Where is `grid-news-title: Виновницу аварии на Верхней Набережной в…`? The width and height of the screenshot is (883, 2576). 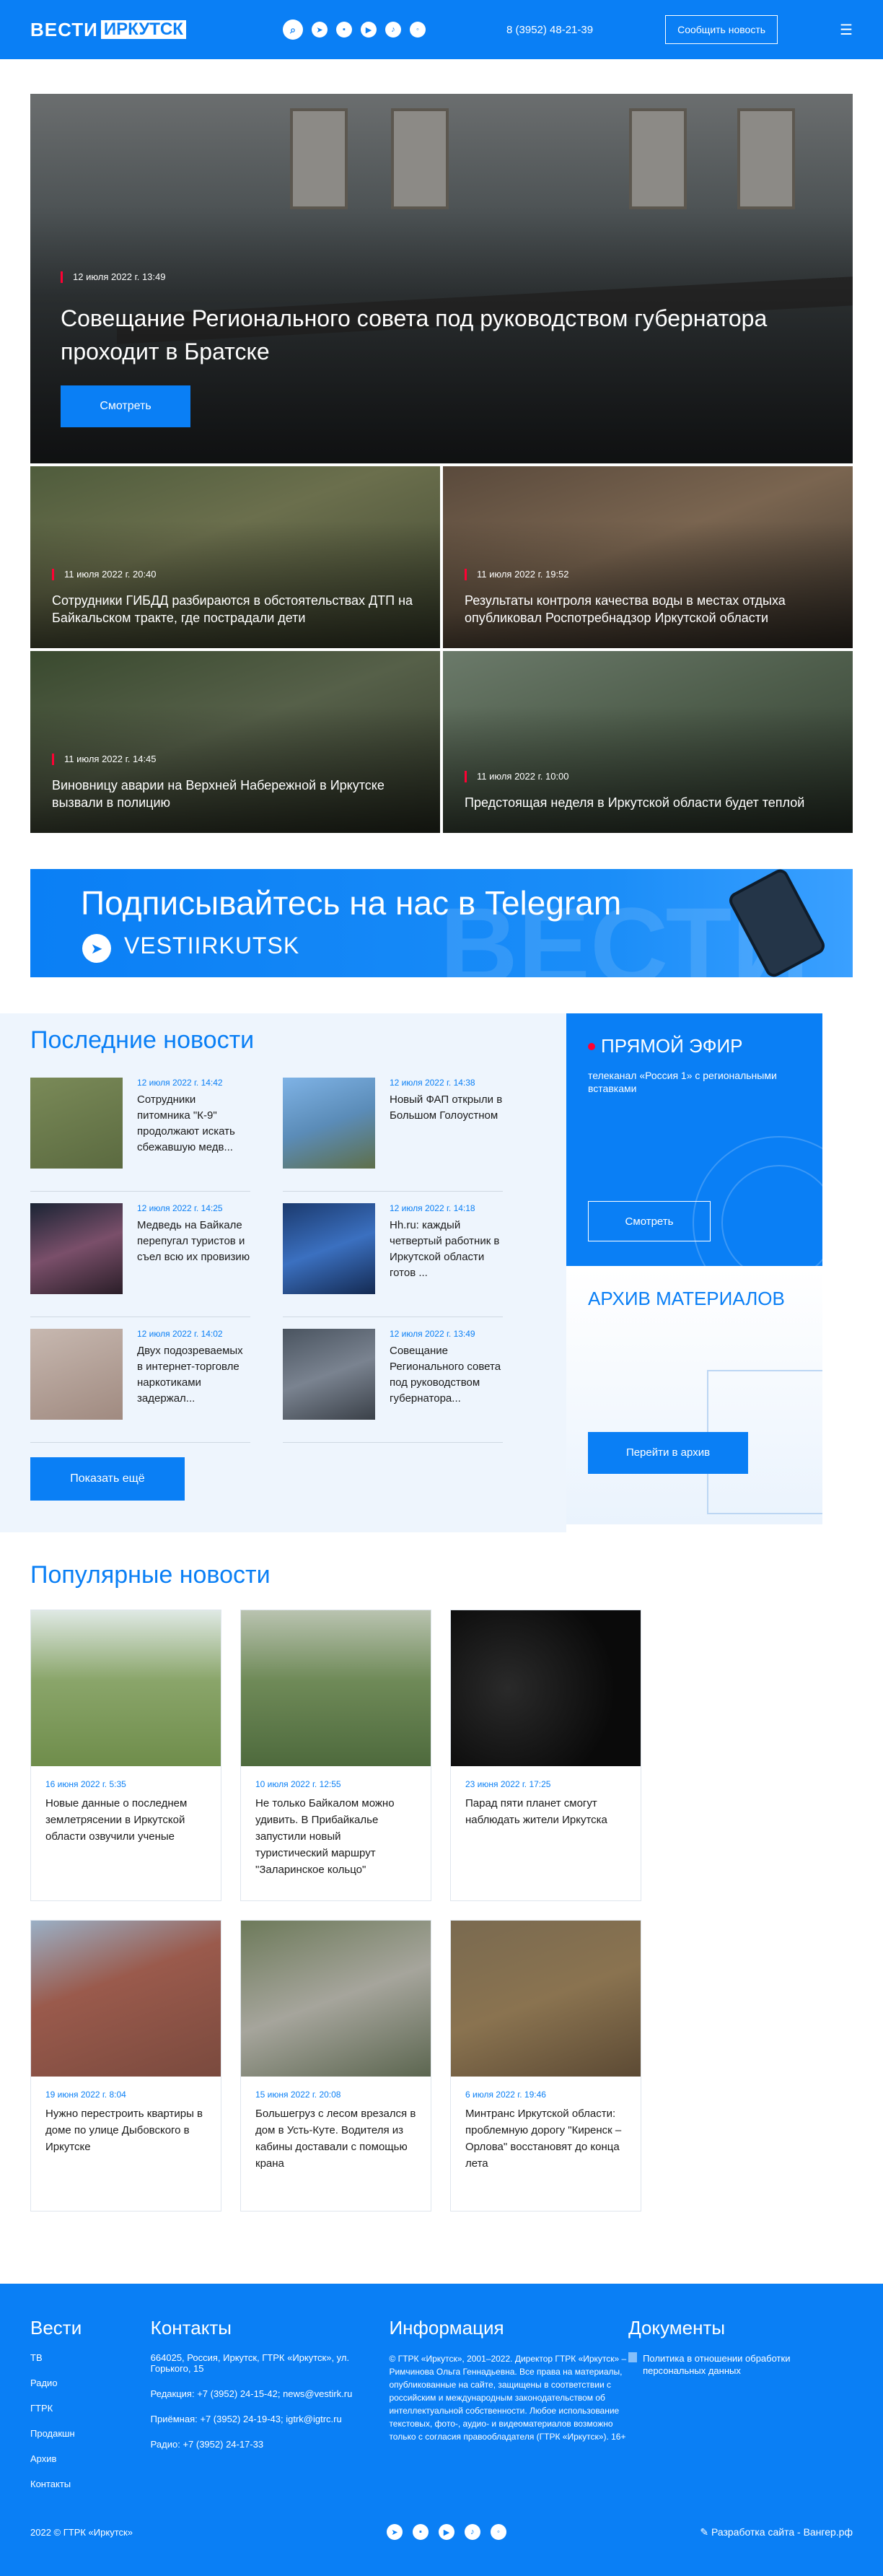 grid-news-title: Виновницу аварии на Верхней Набережной в… is located at coordinates (237, 794).